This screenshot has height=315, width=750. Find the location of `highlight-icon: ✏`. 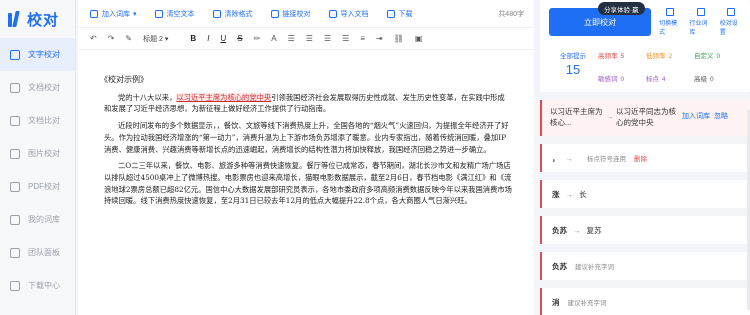

highlight-icon: ✏ is located at coordinates (257, 38).